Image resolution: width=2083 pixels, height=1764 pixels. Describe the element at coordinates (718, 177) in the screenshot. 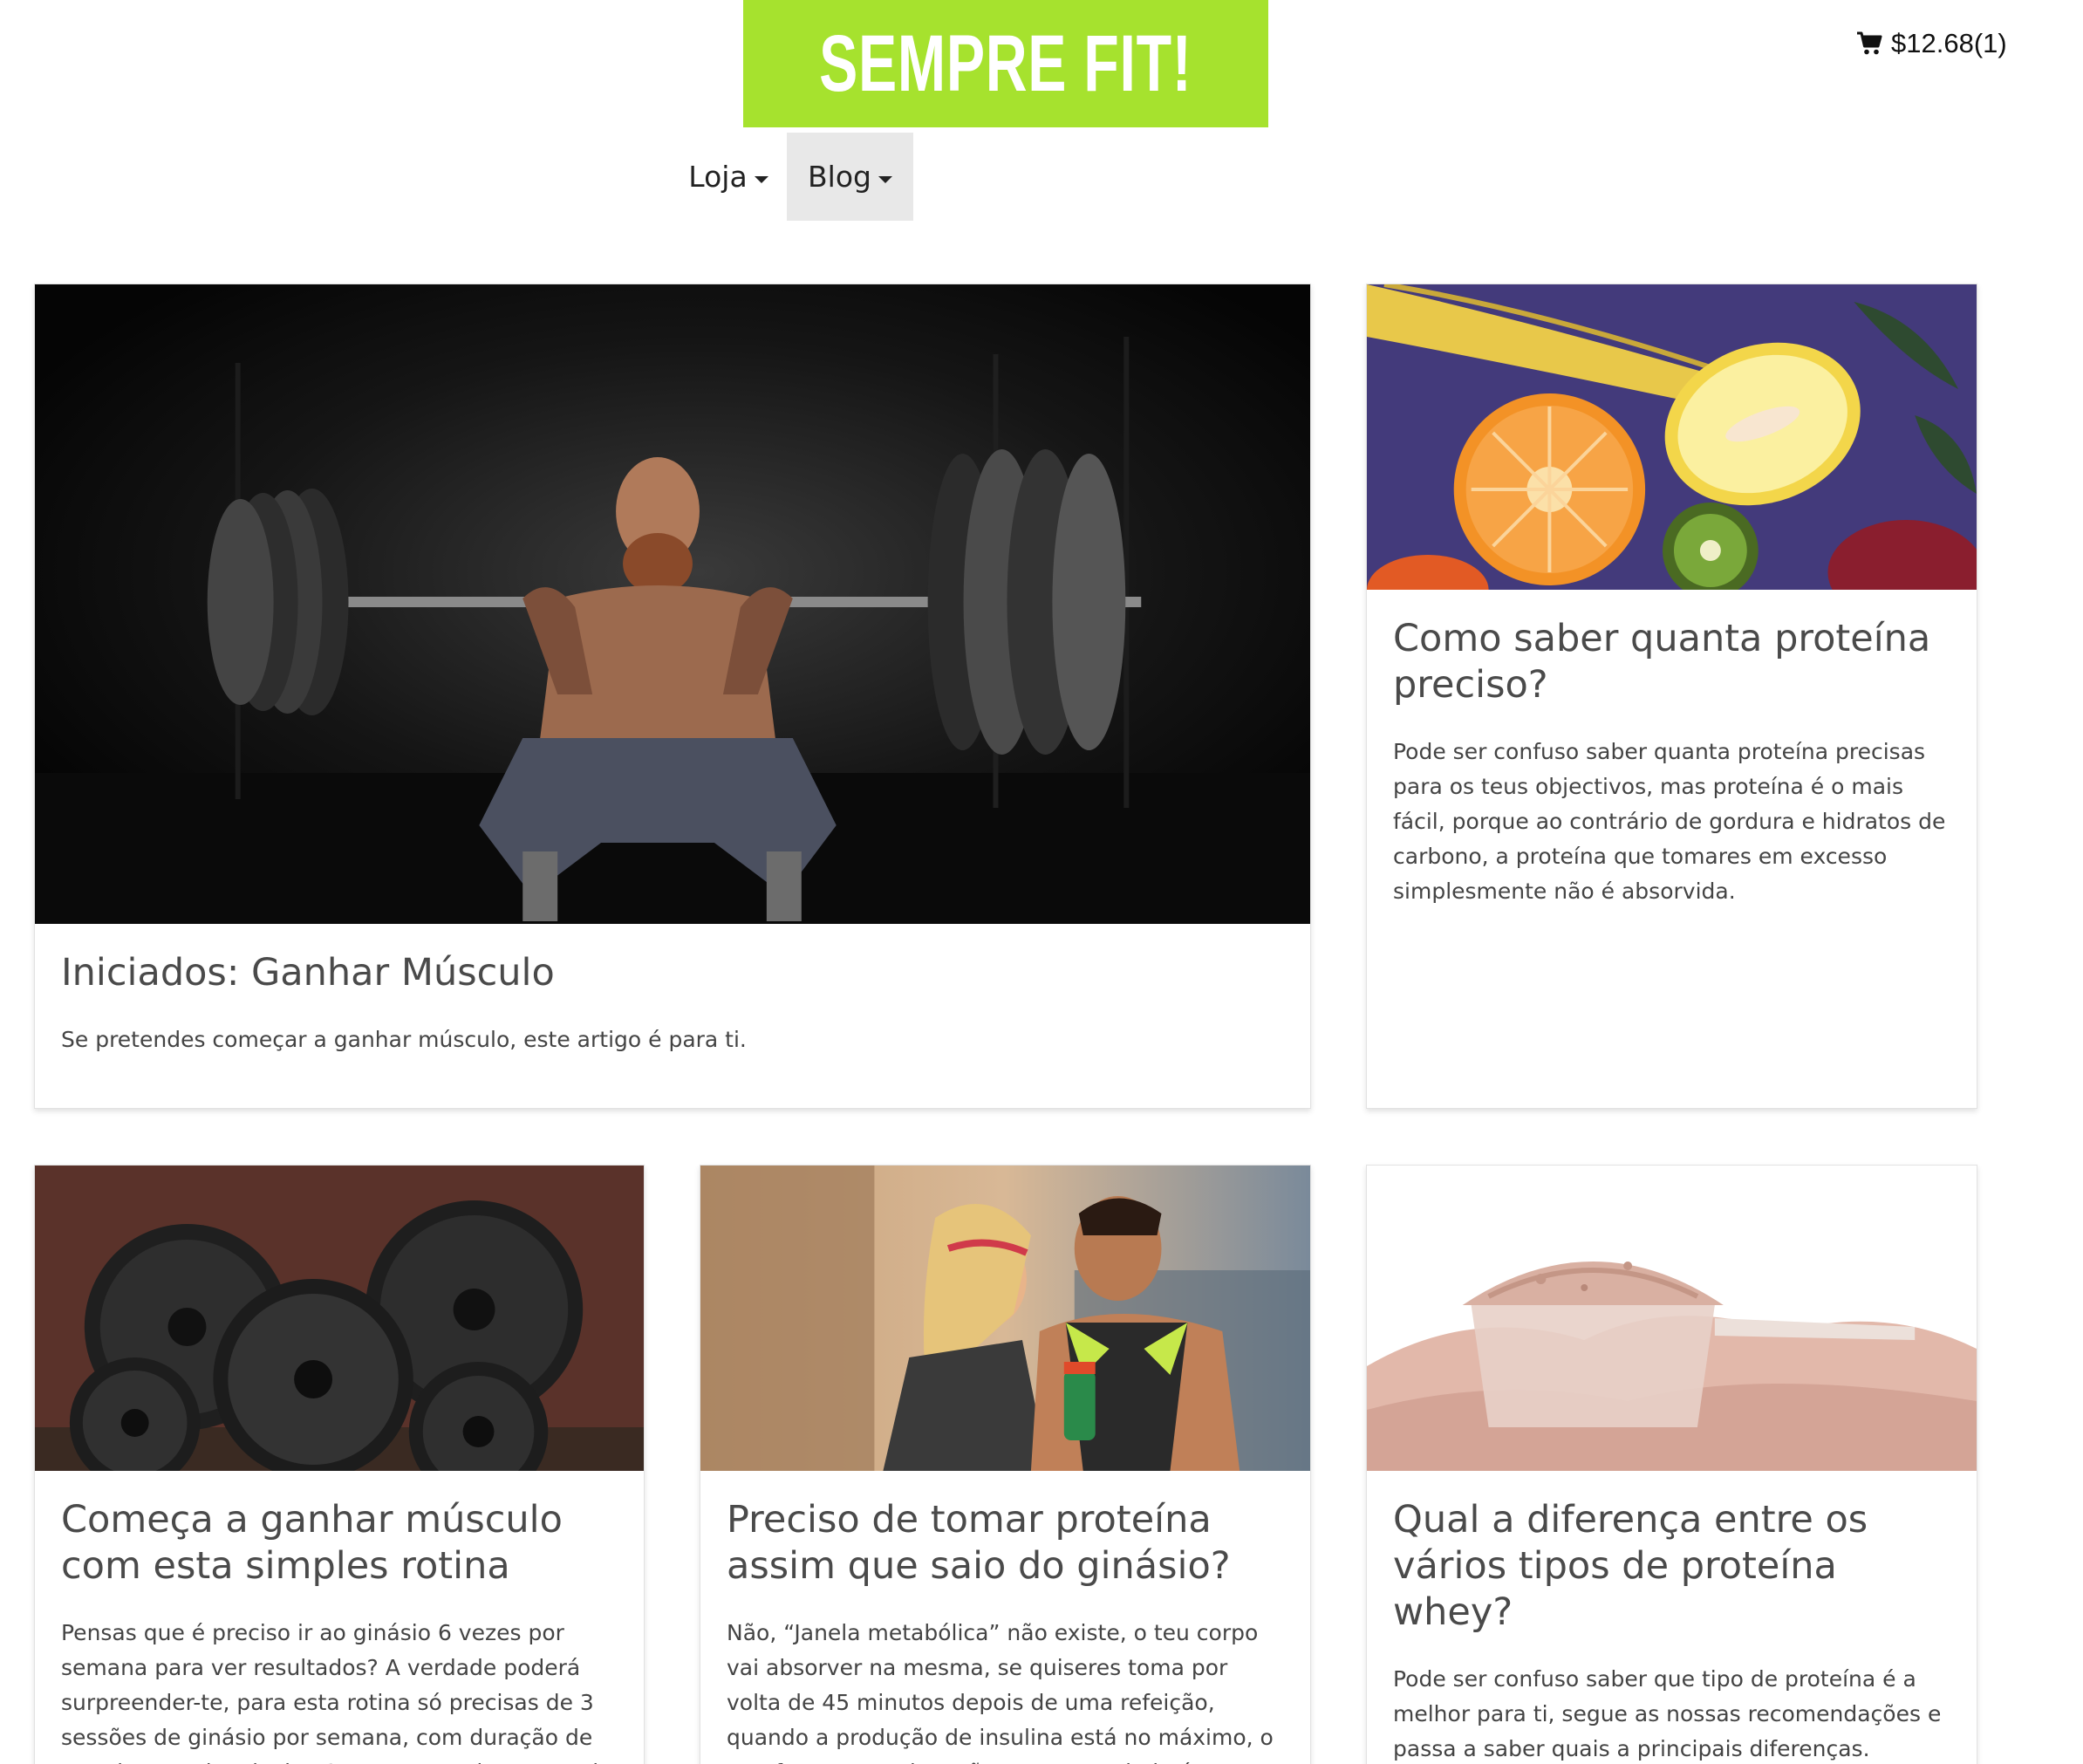

I see `nav-item-label: Loja` at that location.